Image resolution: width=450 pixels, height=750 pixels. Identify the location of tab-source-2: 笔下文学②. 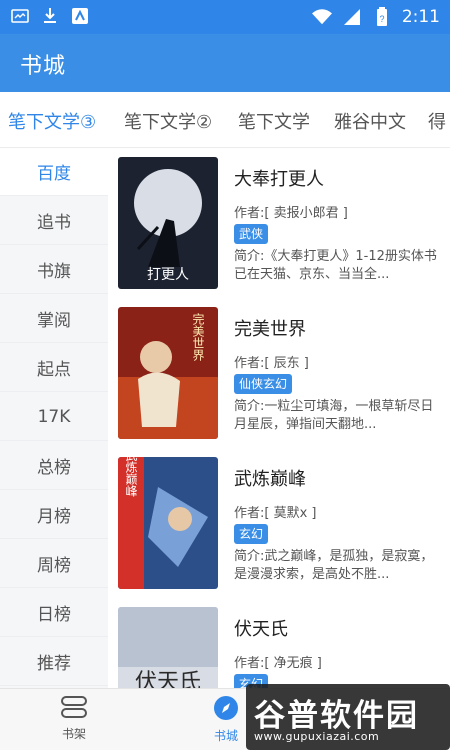
(168, 121).